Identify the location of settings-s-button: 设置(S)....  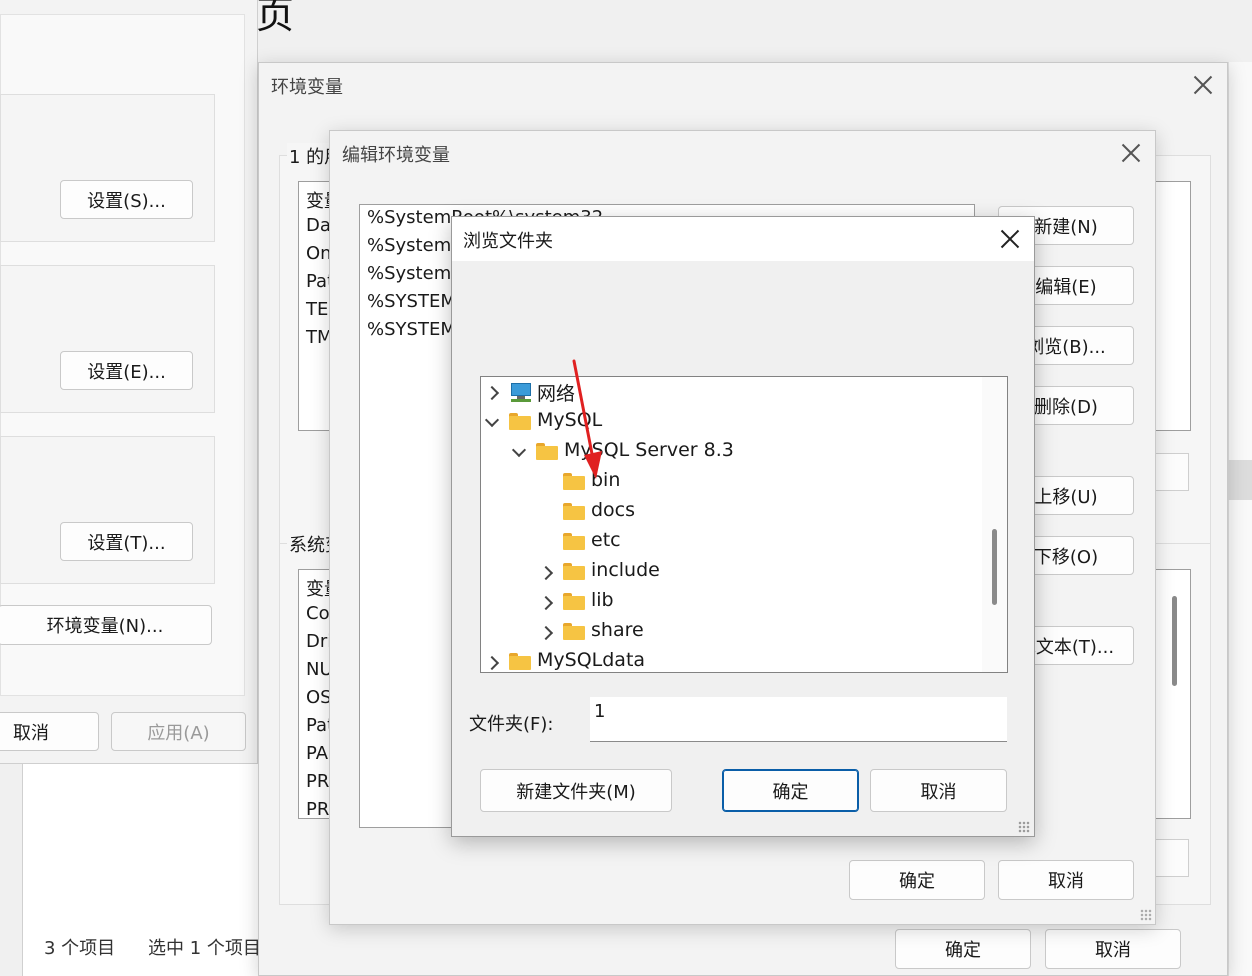
(126, 199).